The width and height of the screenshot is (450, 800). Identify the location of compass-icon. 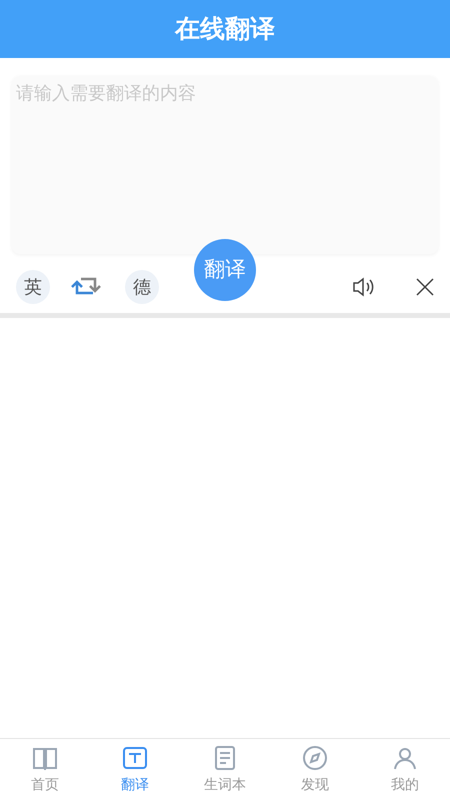
(315, 758).